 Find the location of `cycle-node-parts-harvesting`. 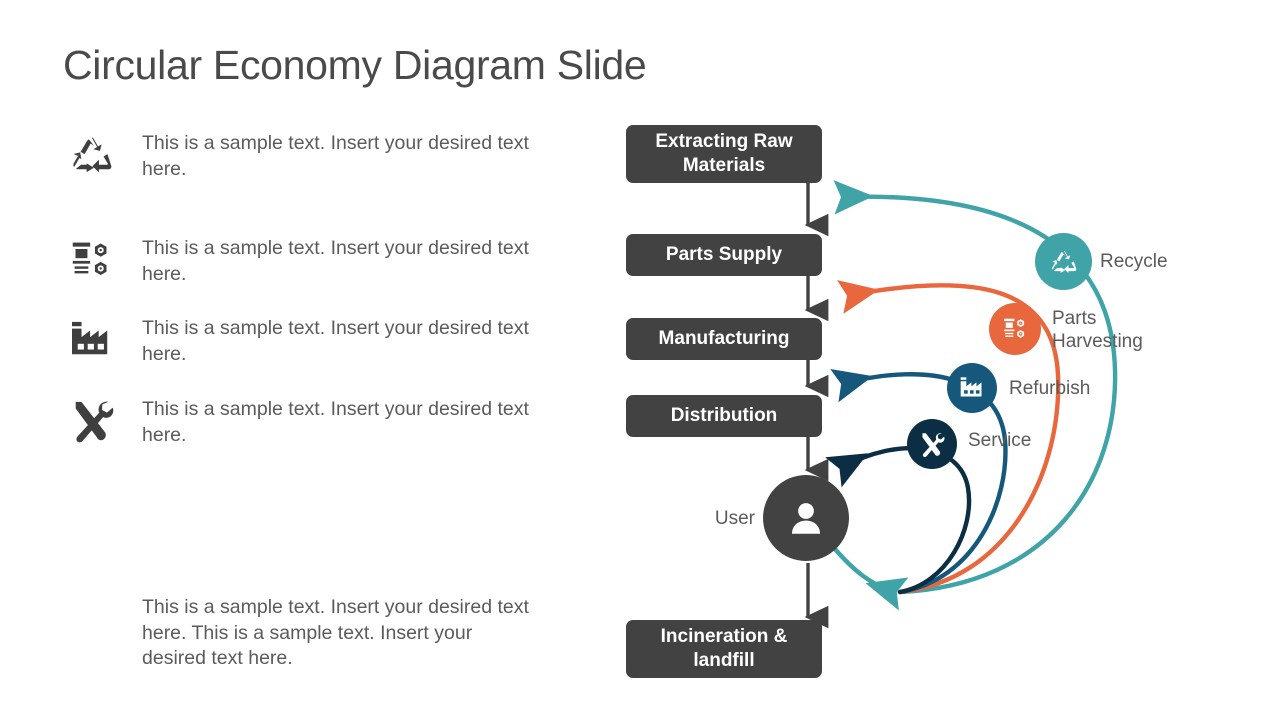

cycle-node-parts-harvesting is located at coordinates (1015, 329).